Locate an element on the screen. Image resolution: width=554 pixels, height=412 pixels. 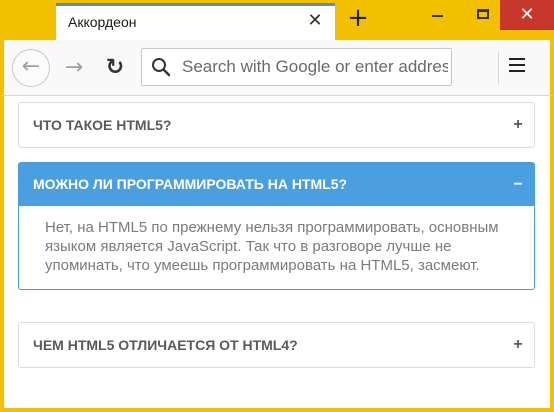
title-bar: Аккордеон ✕ + ✕ is located at coordinates (277, 20).